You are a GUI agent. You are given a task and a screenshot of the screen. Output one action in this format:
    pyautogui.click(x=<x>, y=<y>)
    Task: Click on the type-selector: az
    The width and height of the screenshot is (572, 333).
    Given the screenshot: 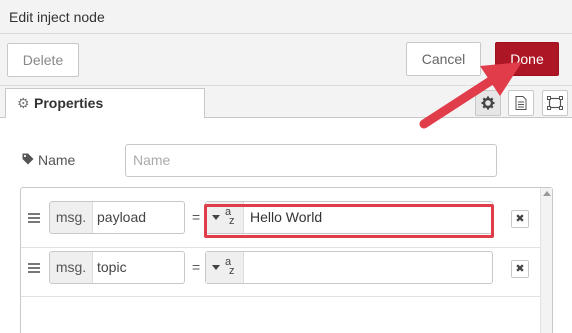 What is the action you would take?
    pyautogui.click(x=225, y=267)
    